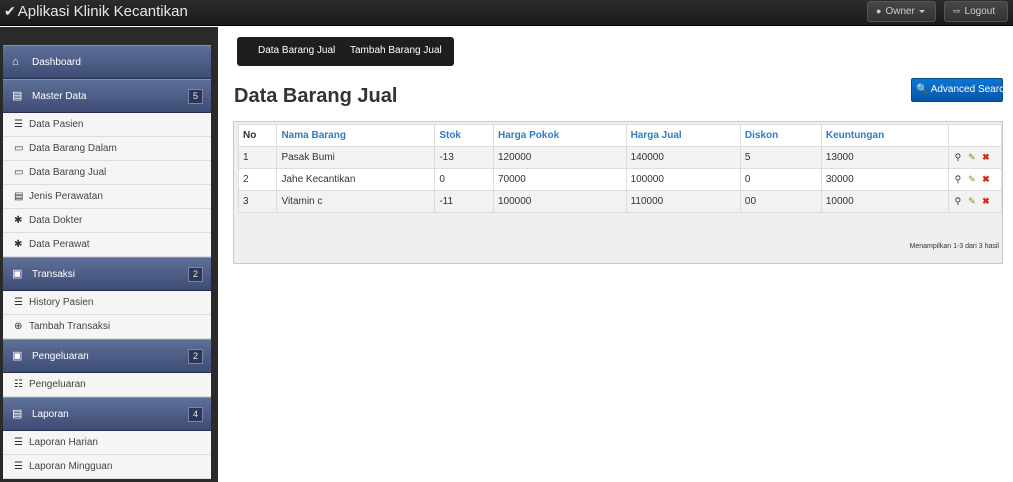  What do you see at coordinates (61, 302) in the screenshot?
I see `sidebar-item-label: History Pasien` at bounding box center [61, 302].